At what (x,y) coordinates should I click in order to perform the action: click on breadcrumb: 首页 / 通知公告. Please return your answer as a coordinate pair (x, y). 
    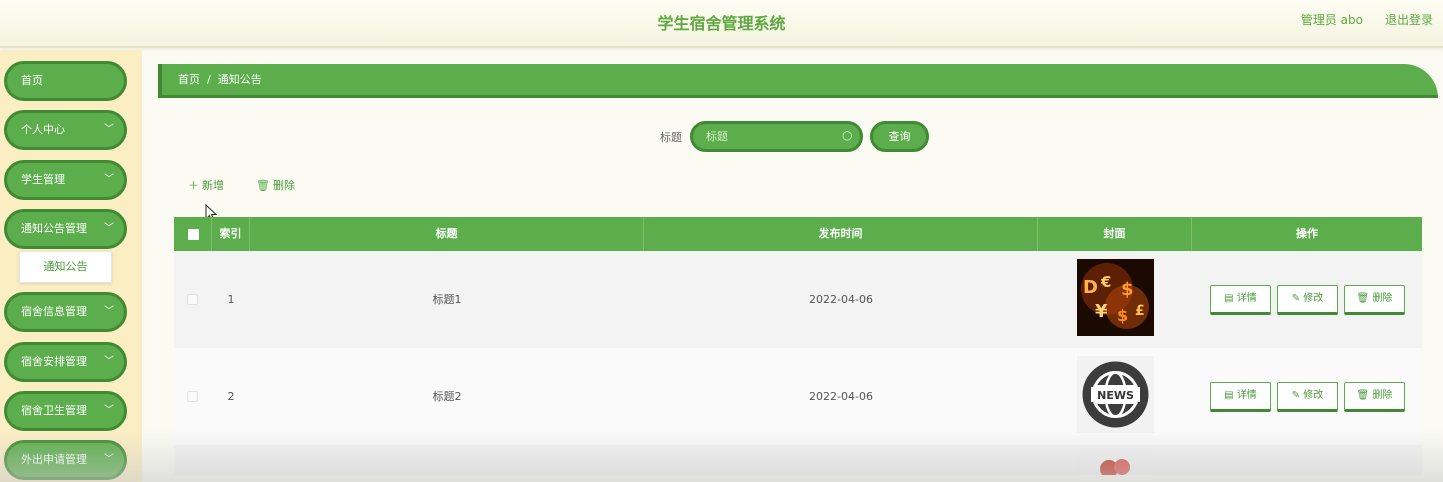
    Looking at the image, I should click on (798, 81).